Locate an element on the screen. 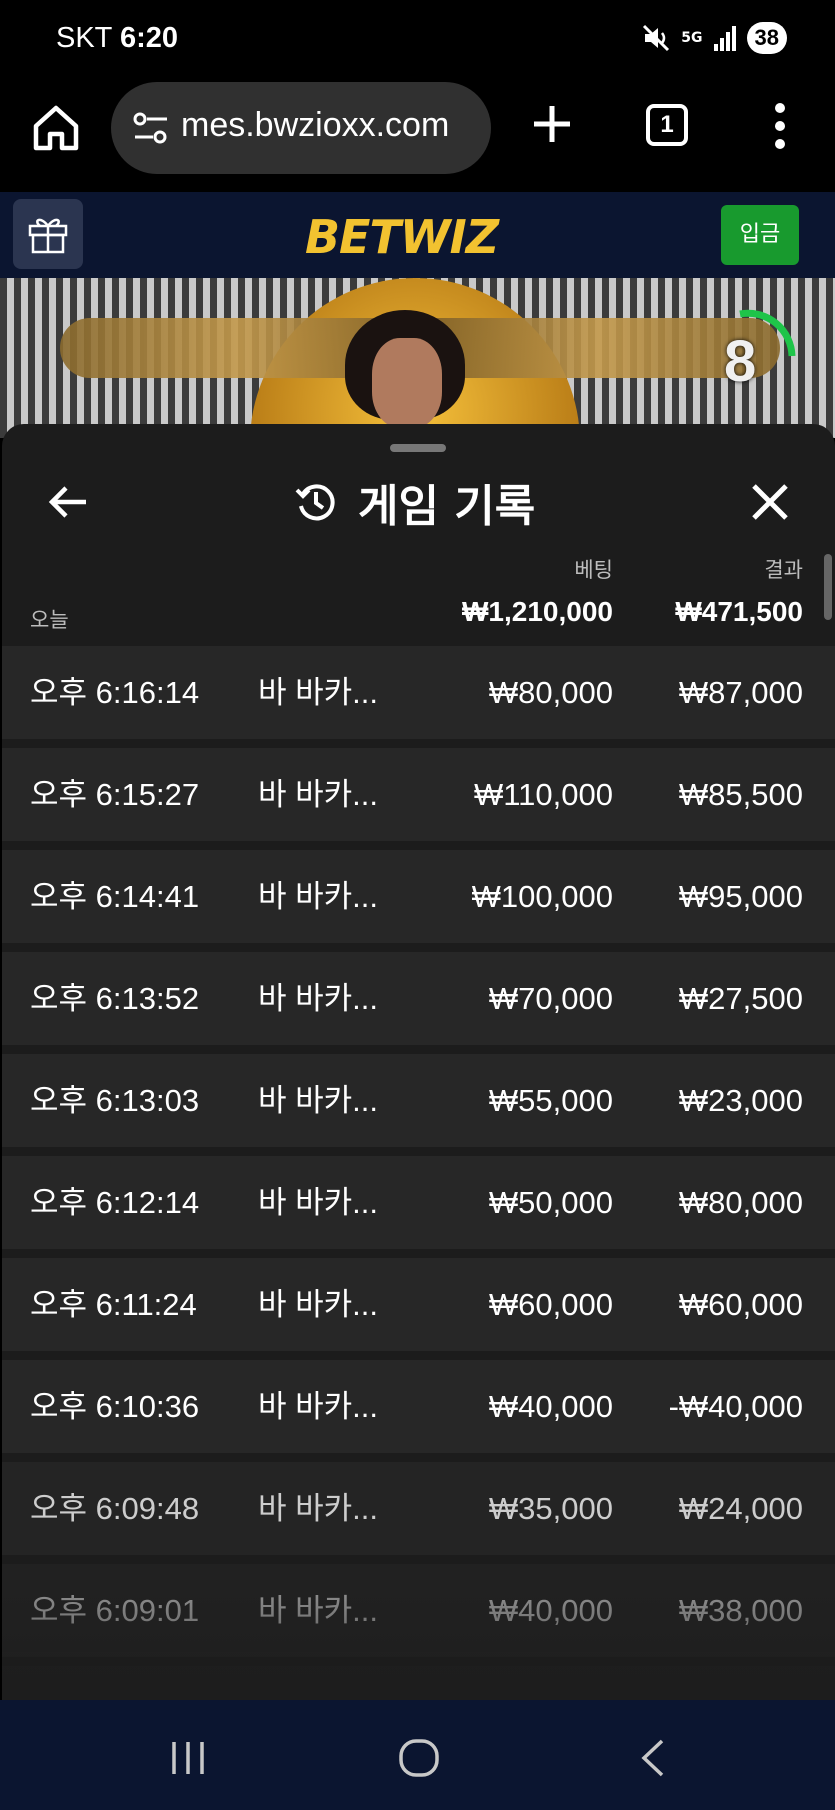 This screenshot has height=1810, width=835. row-bet: ₩55,000 is located at coordinates (550, 1100).